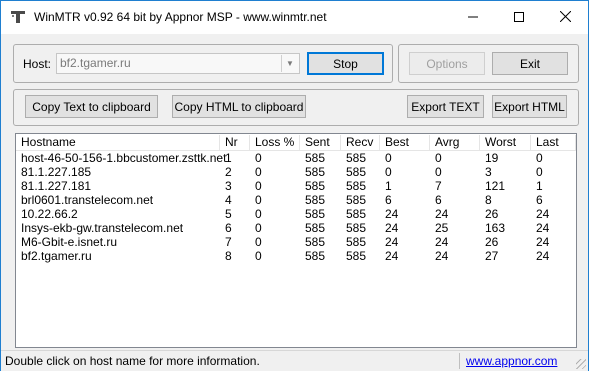 Image resolution: width=589 pixels, height=371 pixels. I want to click on column-header-avrg: Avrg, so click(455, 143).